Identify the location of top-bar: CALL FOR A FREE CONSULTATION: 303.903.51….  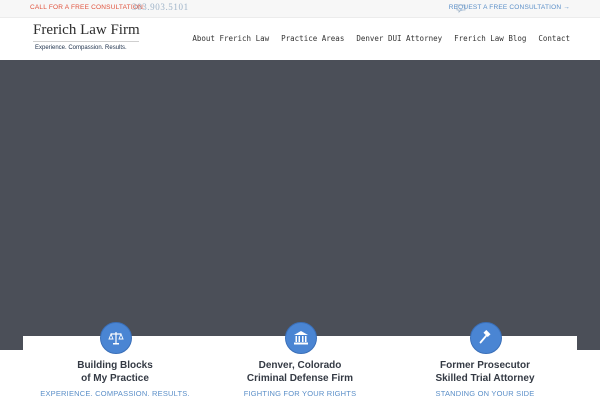
(300, 9).